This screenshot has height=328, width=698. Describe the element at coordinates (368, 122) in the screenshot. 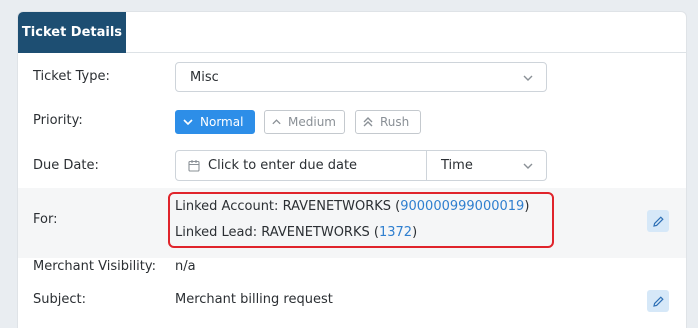

I see `double-chevron-up-icon` at that location.